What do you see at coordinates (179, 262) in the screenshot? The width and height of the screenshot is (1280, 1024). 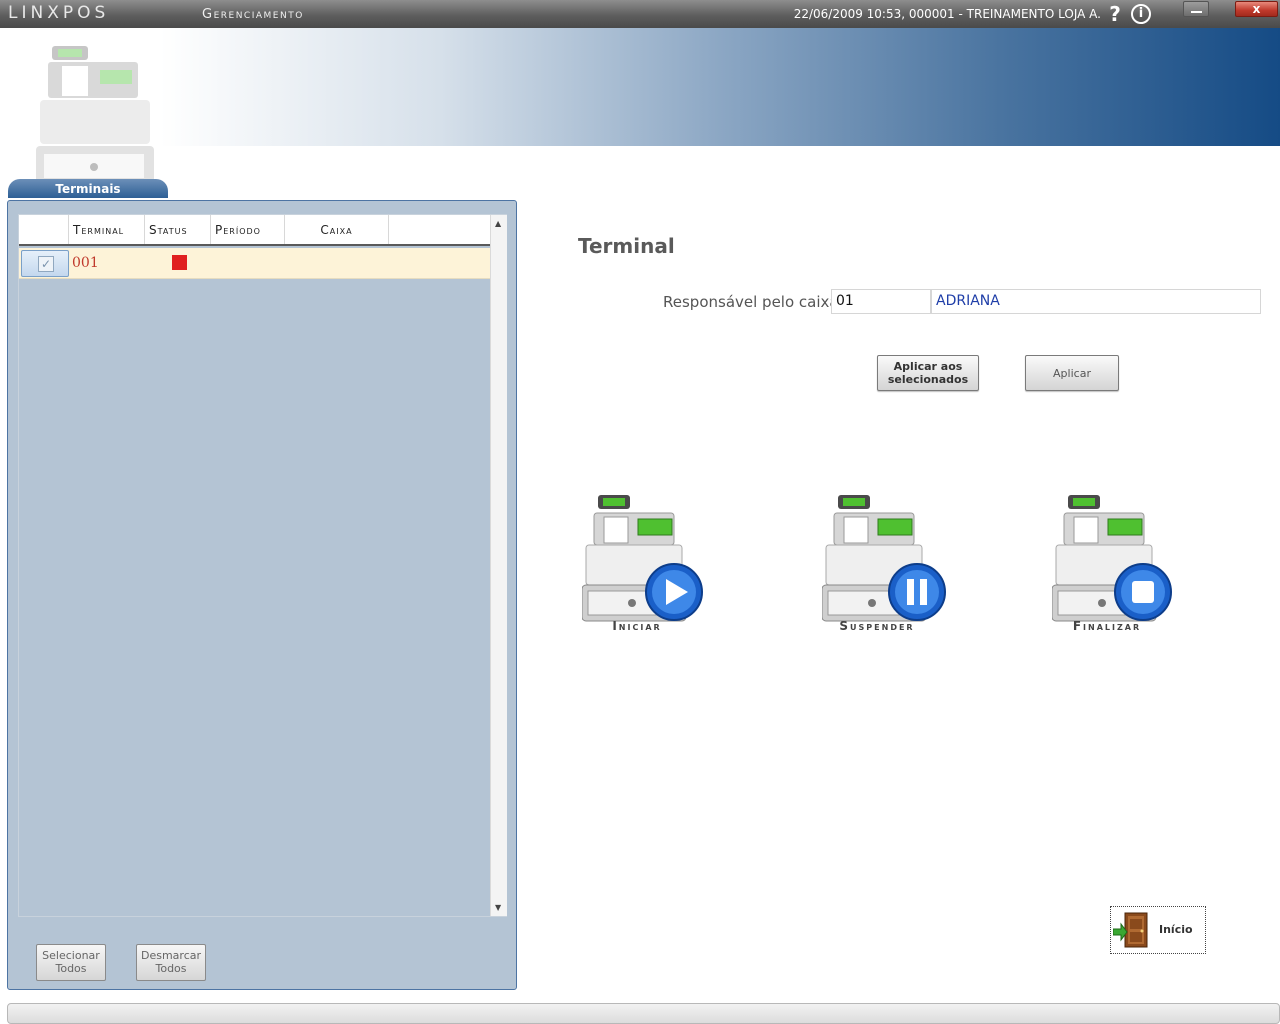 I see `status-indicator` at bounding box center [179, 262].